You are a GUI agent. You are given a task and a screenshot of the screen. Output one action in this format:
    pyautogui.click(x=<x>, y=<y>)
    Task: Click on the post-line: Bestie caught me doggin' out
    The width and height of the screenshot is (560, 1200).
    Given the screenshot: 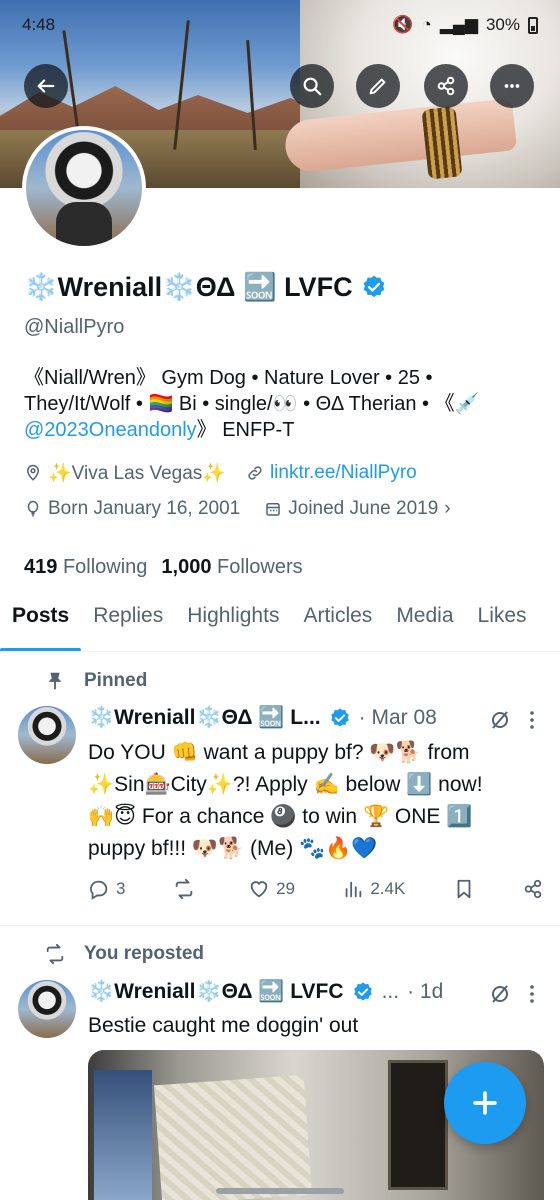 What is the action you would take?
    pyautogui.click(x=223, y=1025)
    